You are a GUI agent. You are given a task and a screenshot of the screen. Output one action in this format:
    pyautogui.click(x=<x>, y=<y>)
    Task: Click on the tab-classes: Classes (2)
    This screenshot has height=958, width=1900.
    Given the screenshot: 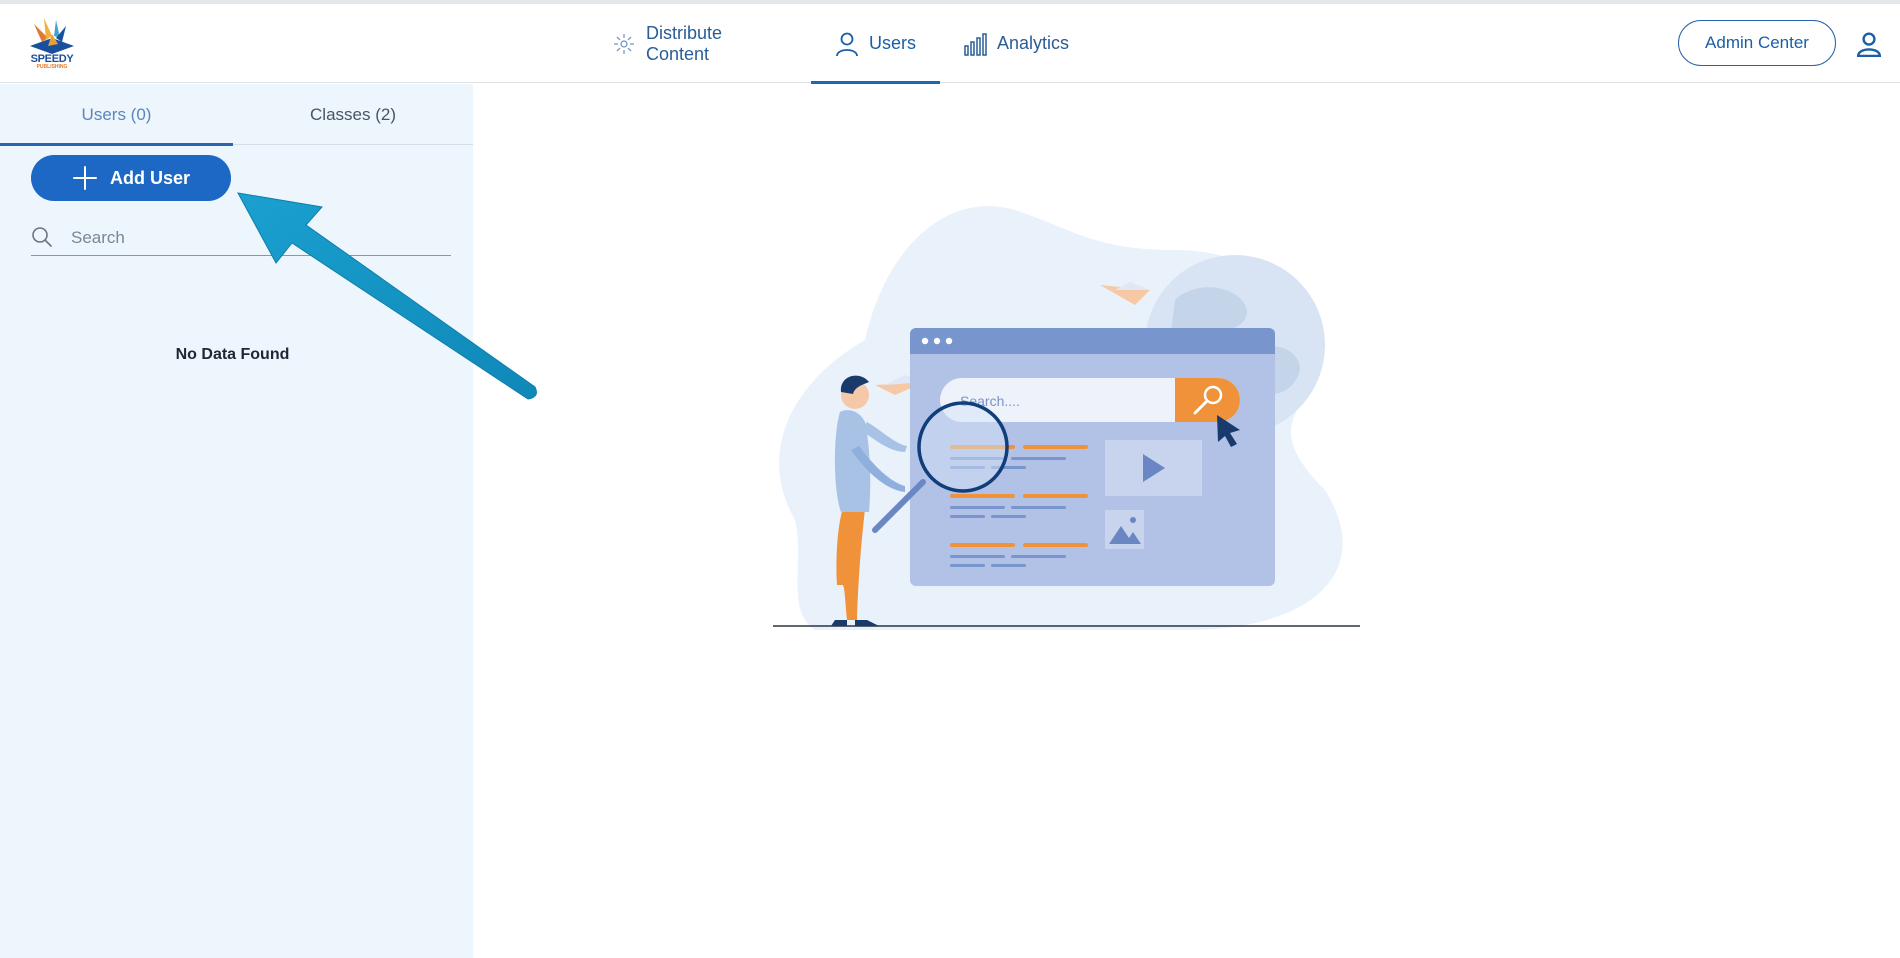 What is the action you would take?
    pyautogui.click(x=353, y=114)
    